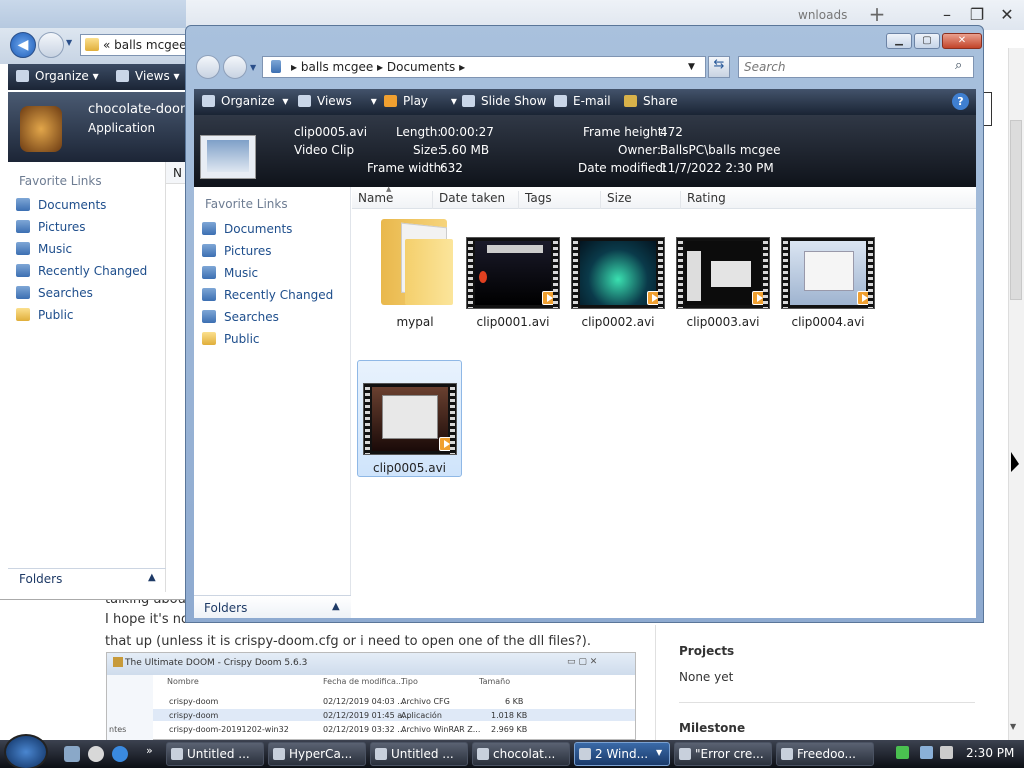 This screenshot has height=768, width=1024. Describe the element at coordinates (96, 754) in the screenshot. I see `switch-windows-icon` at that location.